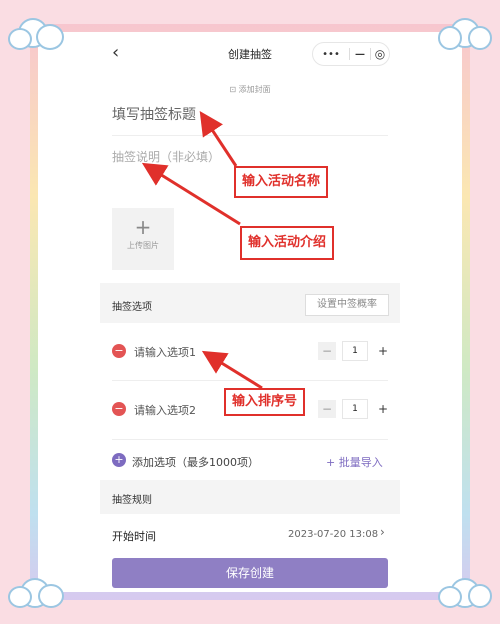 The height and width of the screenshot is (624, 500). I want to click on arrow-to-option, so click(232, 370).